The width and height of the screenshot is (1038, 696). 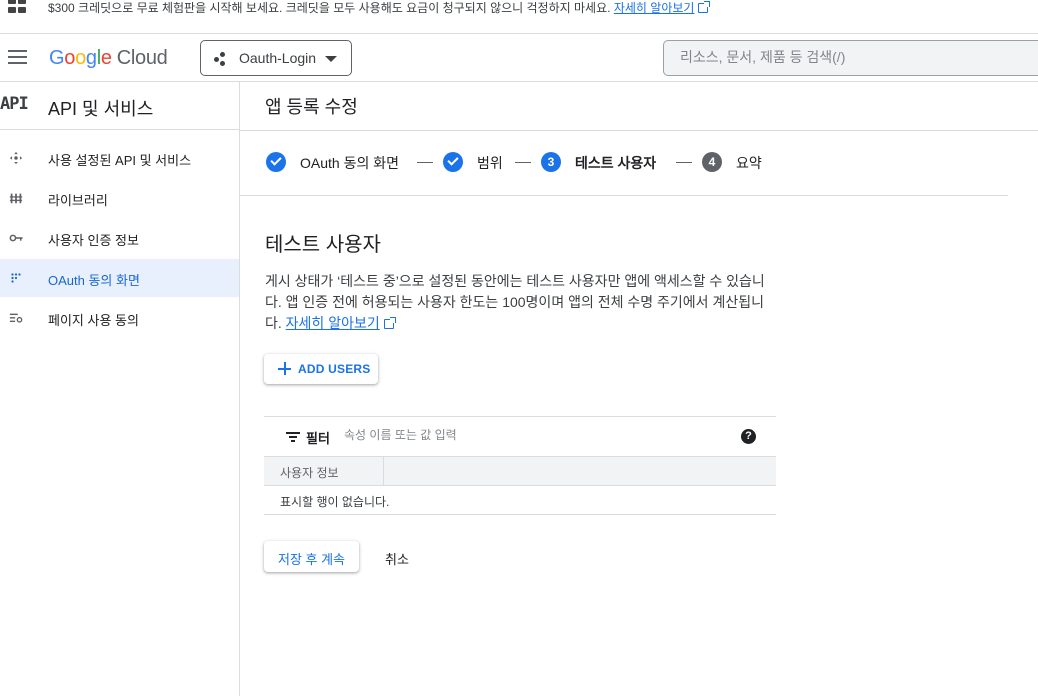 What do you see at coordinates (639, 106) in the screenshot?
I see `page-title-bar: 앱 등록 수정` at bounding box center [639, 106].